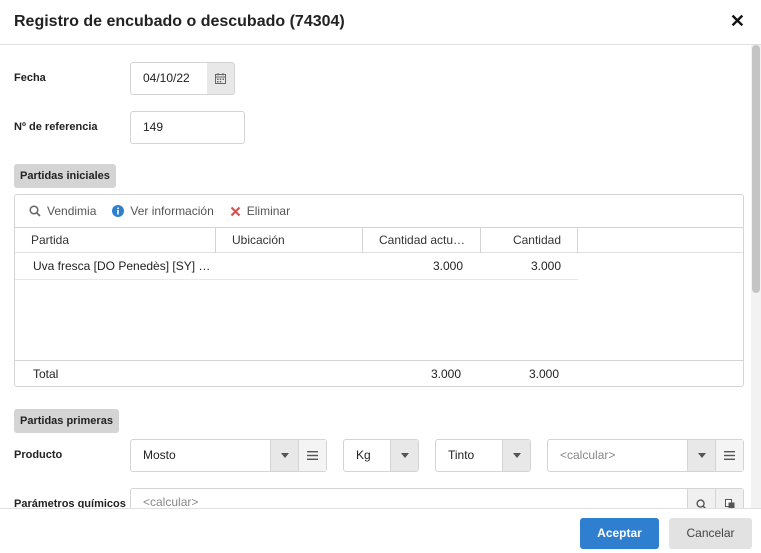 The image size is (761, 553). I want to click on eliminar-label: Eliminar, so click(268, 211).